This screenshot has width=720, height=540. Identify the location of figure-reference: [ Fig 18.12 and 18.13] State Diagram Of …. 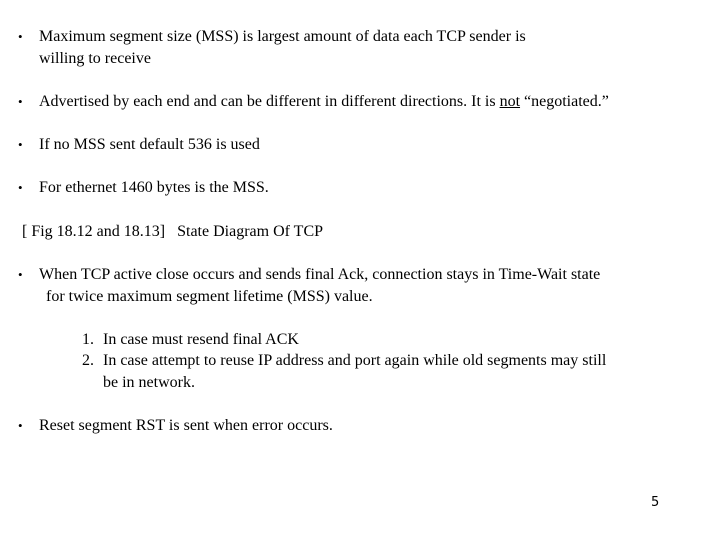
(173, 231).